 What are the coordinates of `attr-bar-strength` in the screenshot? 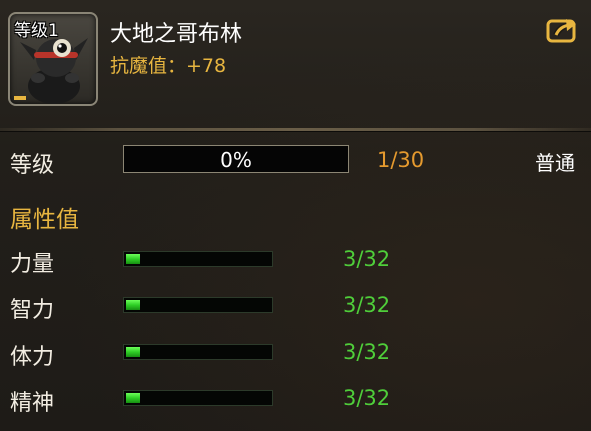 It's located at (198, 259).